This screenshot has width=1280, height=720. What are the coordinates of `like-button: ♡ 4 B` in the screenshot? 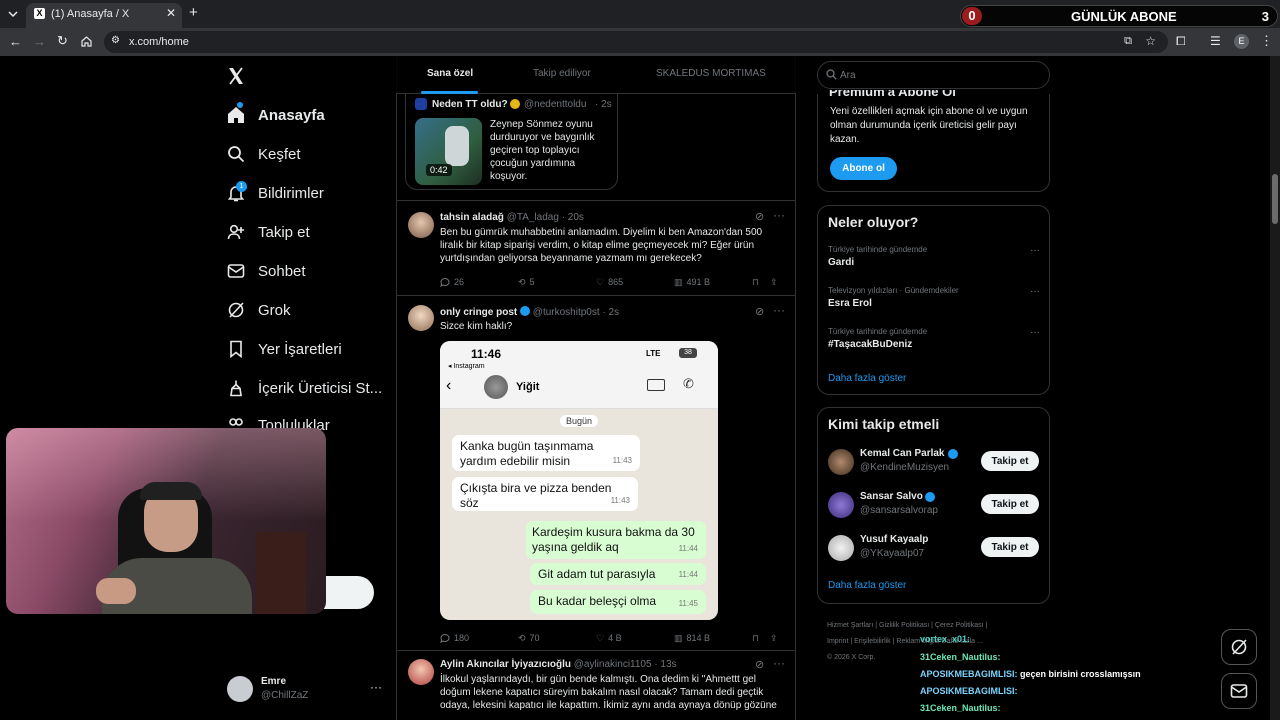 It's located at (635, 638).